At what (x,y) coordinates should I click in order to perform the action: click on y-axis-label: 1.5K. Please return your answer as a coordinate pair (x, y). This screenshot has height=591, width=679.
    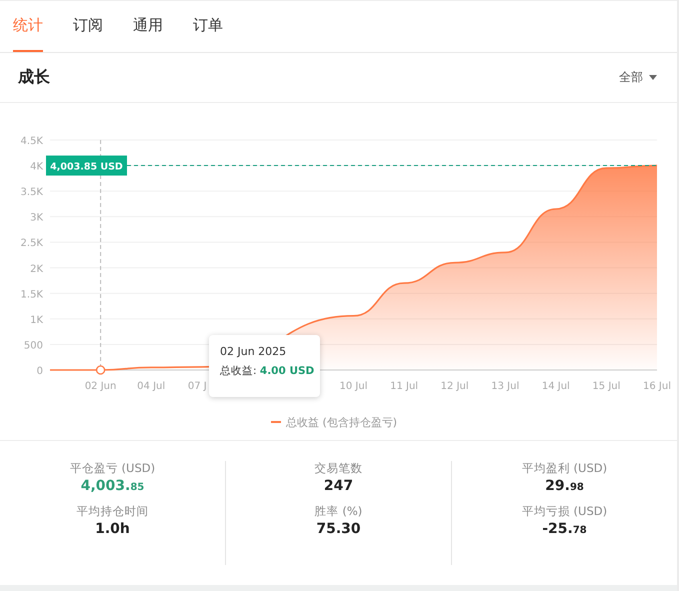
    Looking at the image, I should click on (31, 294).